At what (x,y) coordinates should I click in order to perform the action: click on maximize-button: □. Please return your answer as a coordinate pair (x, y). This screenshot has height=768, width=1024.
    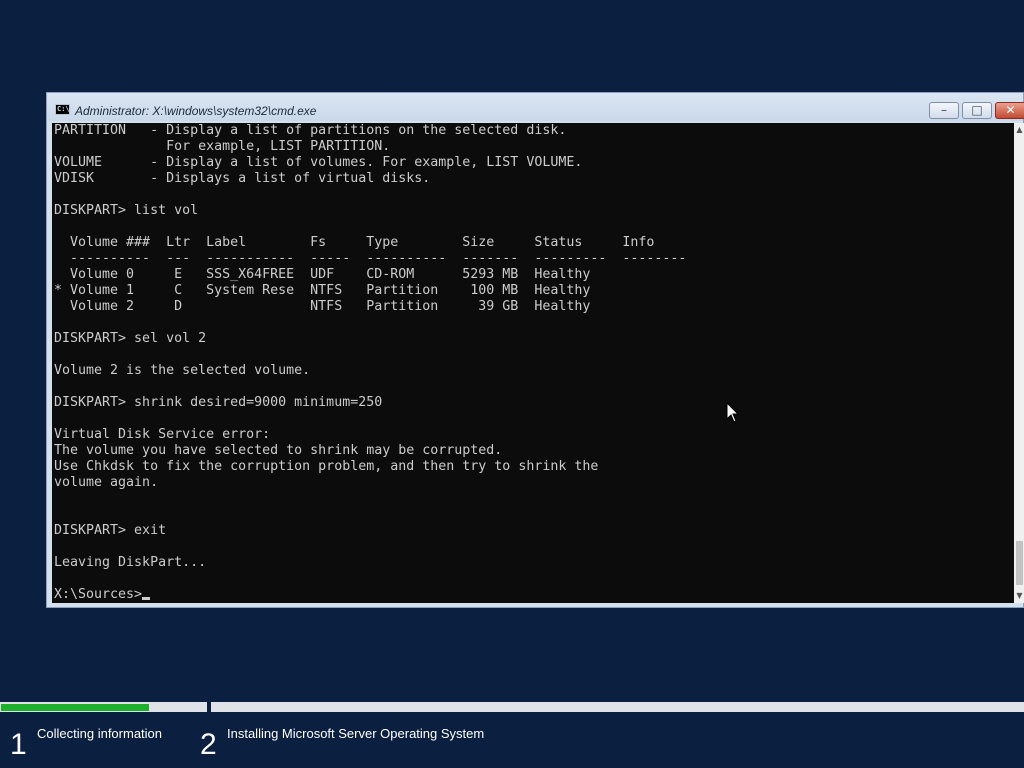
    Looking at the image, I should click on (977, 110).